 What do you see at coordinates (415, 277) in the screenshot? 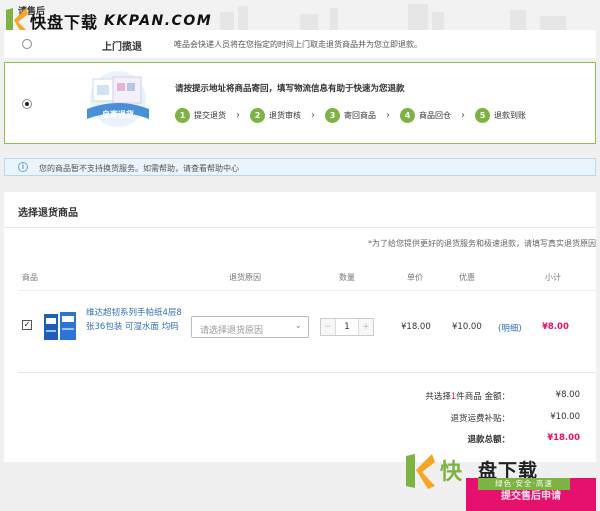
I see `column-header: 单价` at bounding box center [415, 277].